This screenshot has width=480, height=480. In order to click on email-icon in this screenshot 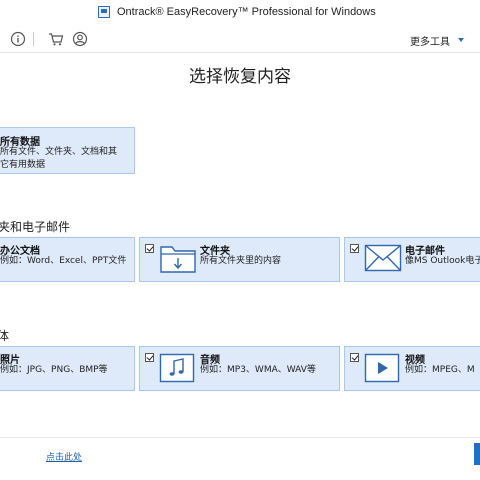, I will do `click(383, 258)`.